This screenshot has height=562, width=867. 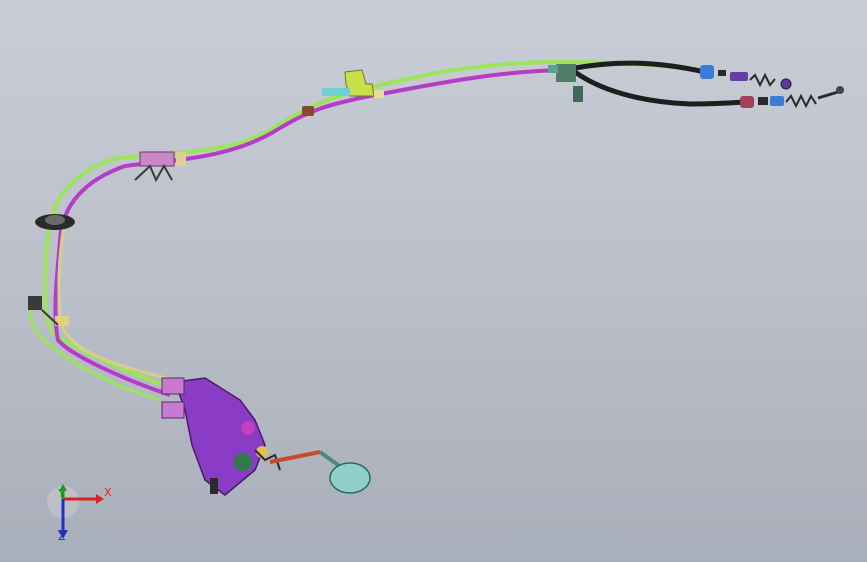 I want to click on cable-grommet, so click(x=308, y=111).